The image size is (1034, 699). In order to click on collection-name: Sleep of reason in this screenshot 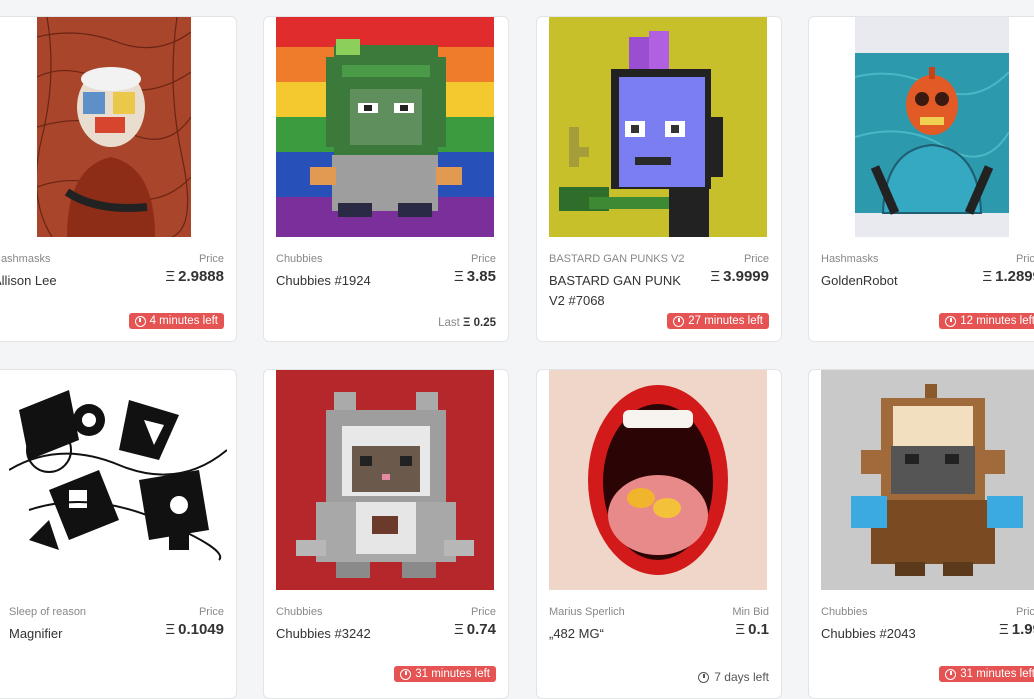, I will do `click(48, 612)`.